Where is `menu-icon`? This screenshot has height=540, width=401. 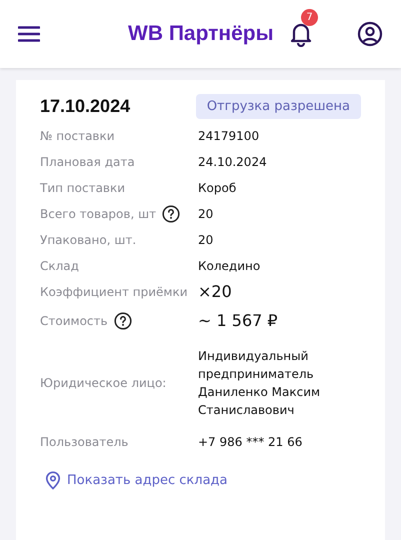 menu-icon is located at coordinates (29, 34).